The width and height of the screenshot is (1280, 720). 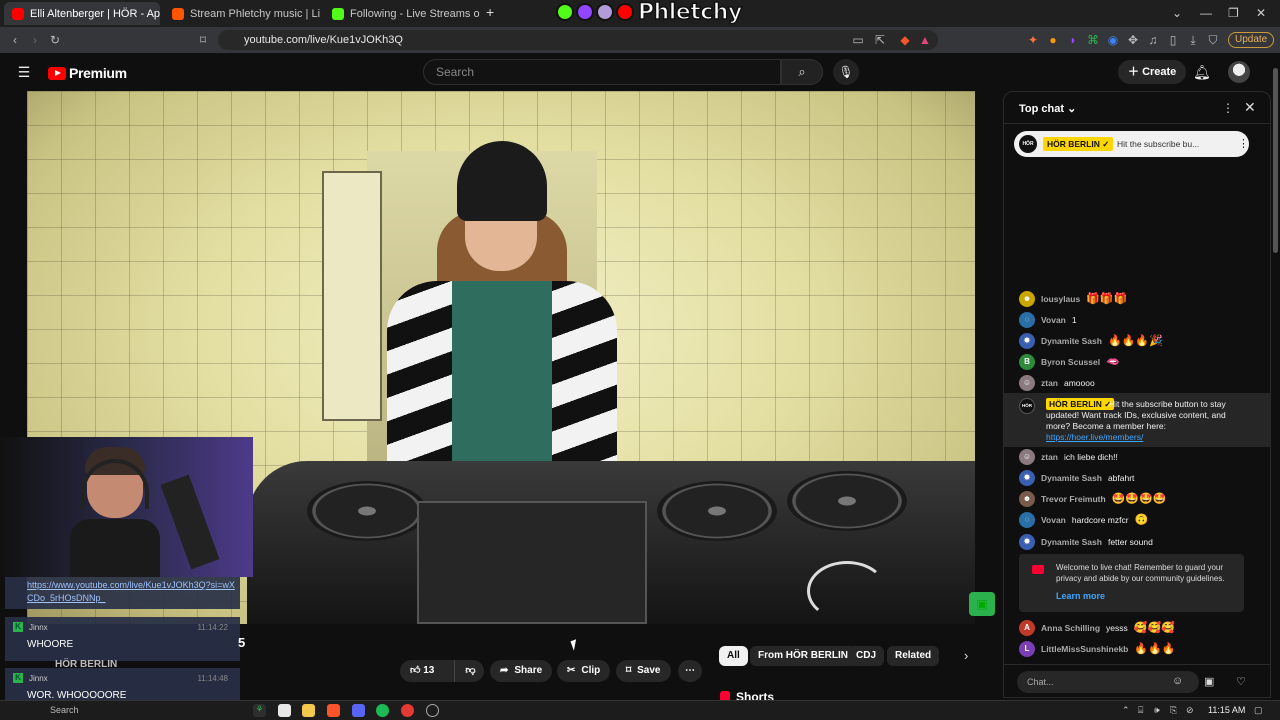 I want to click on browser-tab-youtube: Elli Altenberger | HÖR - Apr ✕, so click(x=82, y=13).